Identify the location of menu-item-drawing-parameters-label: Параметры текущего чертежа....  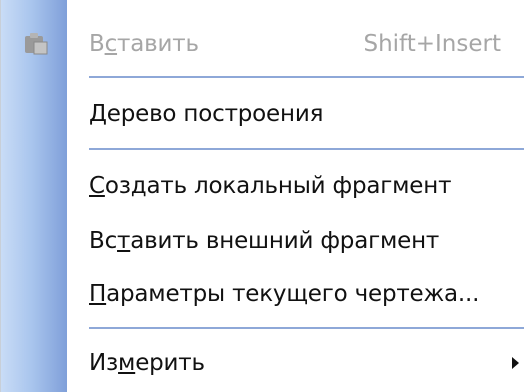
(284, 294).